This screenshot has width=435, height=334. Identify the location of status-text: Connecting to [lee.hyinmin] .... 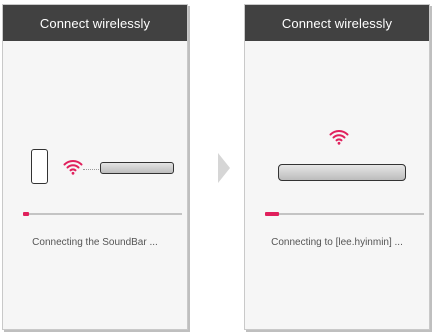
(337, 242).